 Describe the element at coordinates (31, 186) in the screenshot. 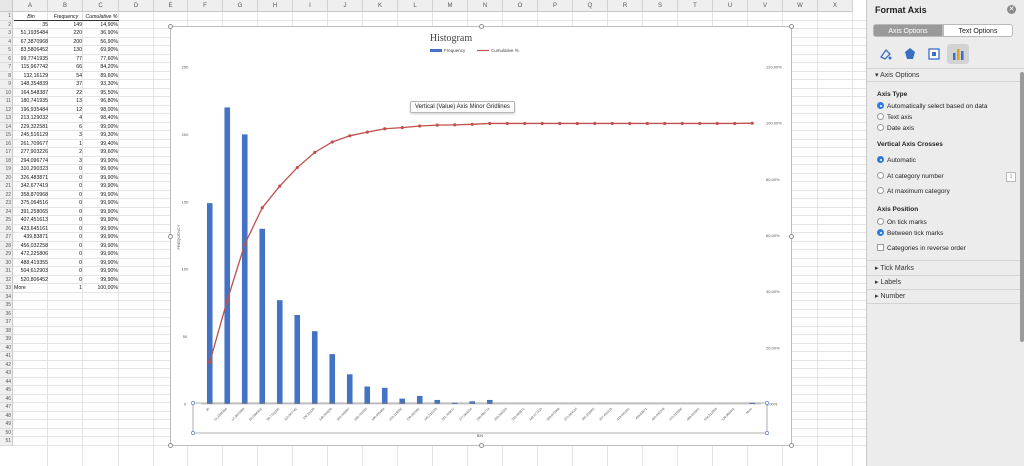

I see `cell-bin: 342,677419` at that location.